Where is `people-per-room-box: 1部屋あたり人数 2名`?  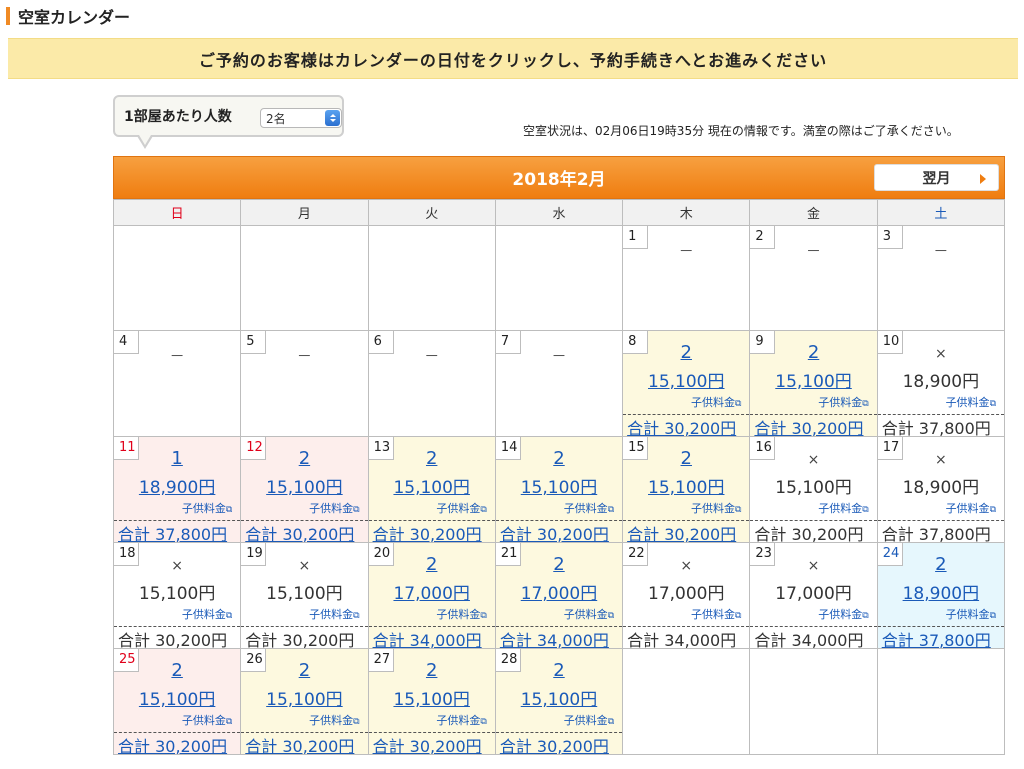
people-per-room-box: 1部屋あたり人数 2名 is located at coordinates (228, 122).